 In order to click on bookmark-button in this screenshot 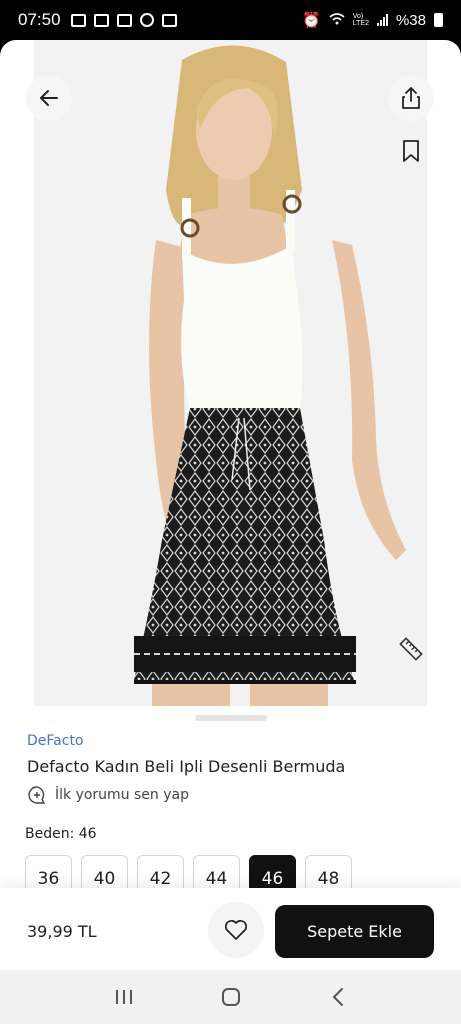, I will do `click(411, 151)`.